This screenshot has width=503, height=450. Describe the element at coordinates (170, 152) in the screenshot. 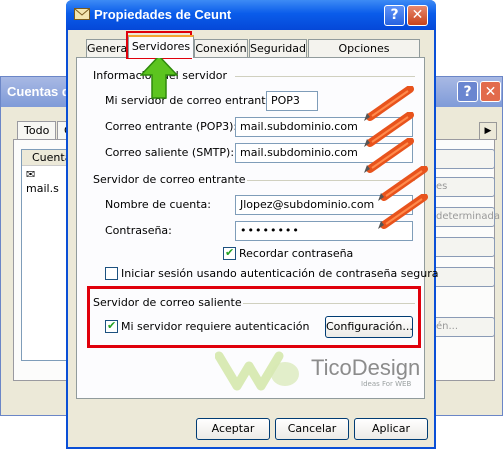

I see `outgoing-server-label: Correo saliente (SMTP):` at that location.